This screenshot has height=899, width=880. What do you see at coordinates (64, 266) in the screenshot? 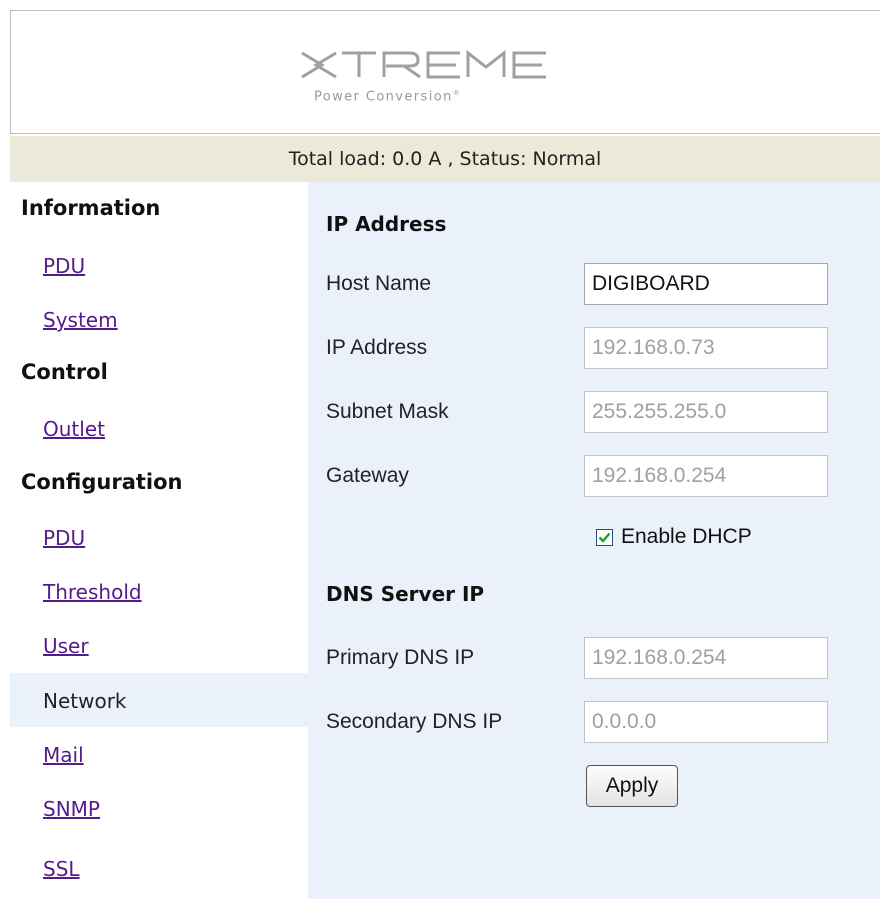
I see `nav-link-info-pdu: PDU` at bounding box center [64, 266].